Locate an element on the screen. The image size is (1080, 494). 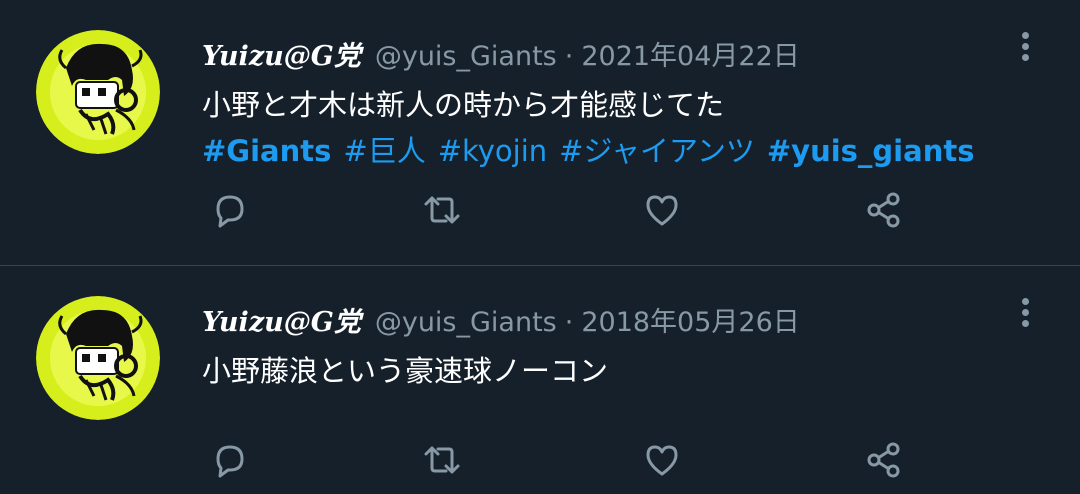
hashtag-link: #kyojin is located at coordinates (492, 151).